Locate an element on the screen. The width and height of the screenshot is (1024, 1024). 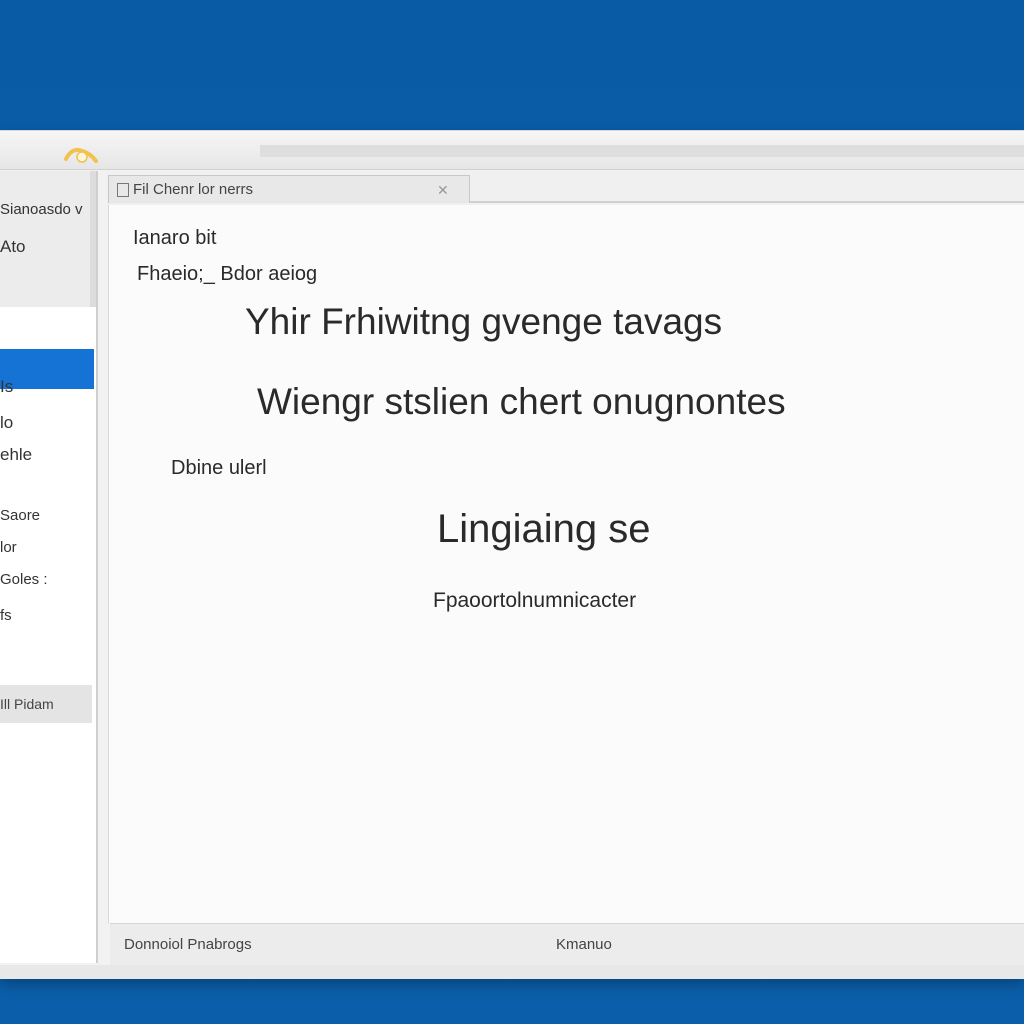
sidebar-item-4: ehle is located at coordinates (16, 455).